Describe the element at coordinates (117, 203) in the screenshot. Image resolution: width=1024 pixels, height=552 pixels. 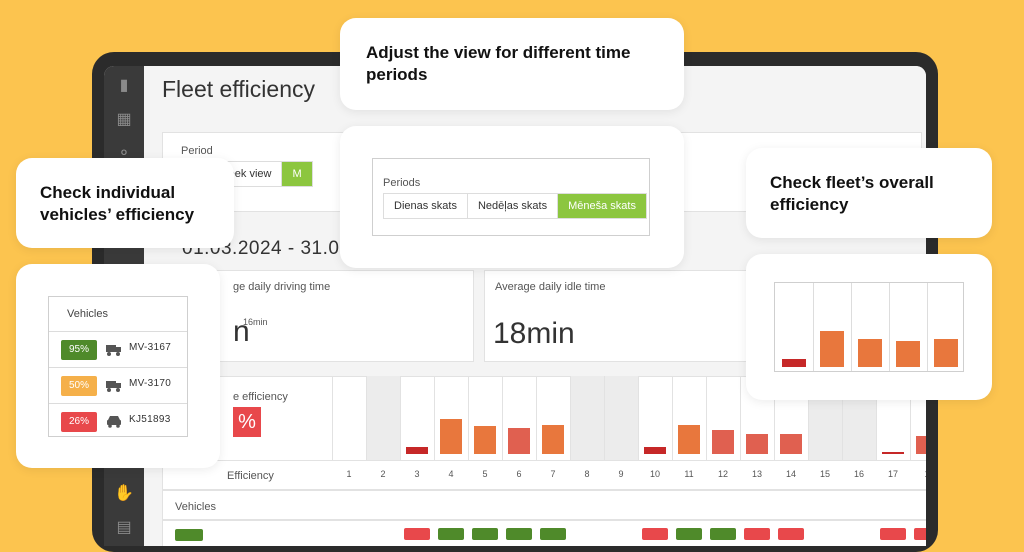
I see `vehicles-callout-title: Check individual vehicles’ efficiency` at that location.